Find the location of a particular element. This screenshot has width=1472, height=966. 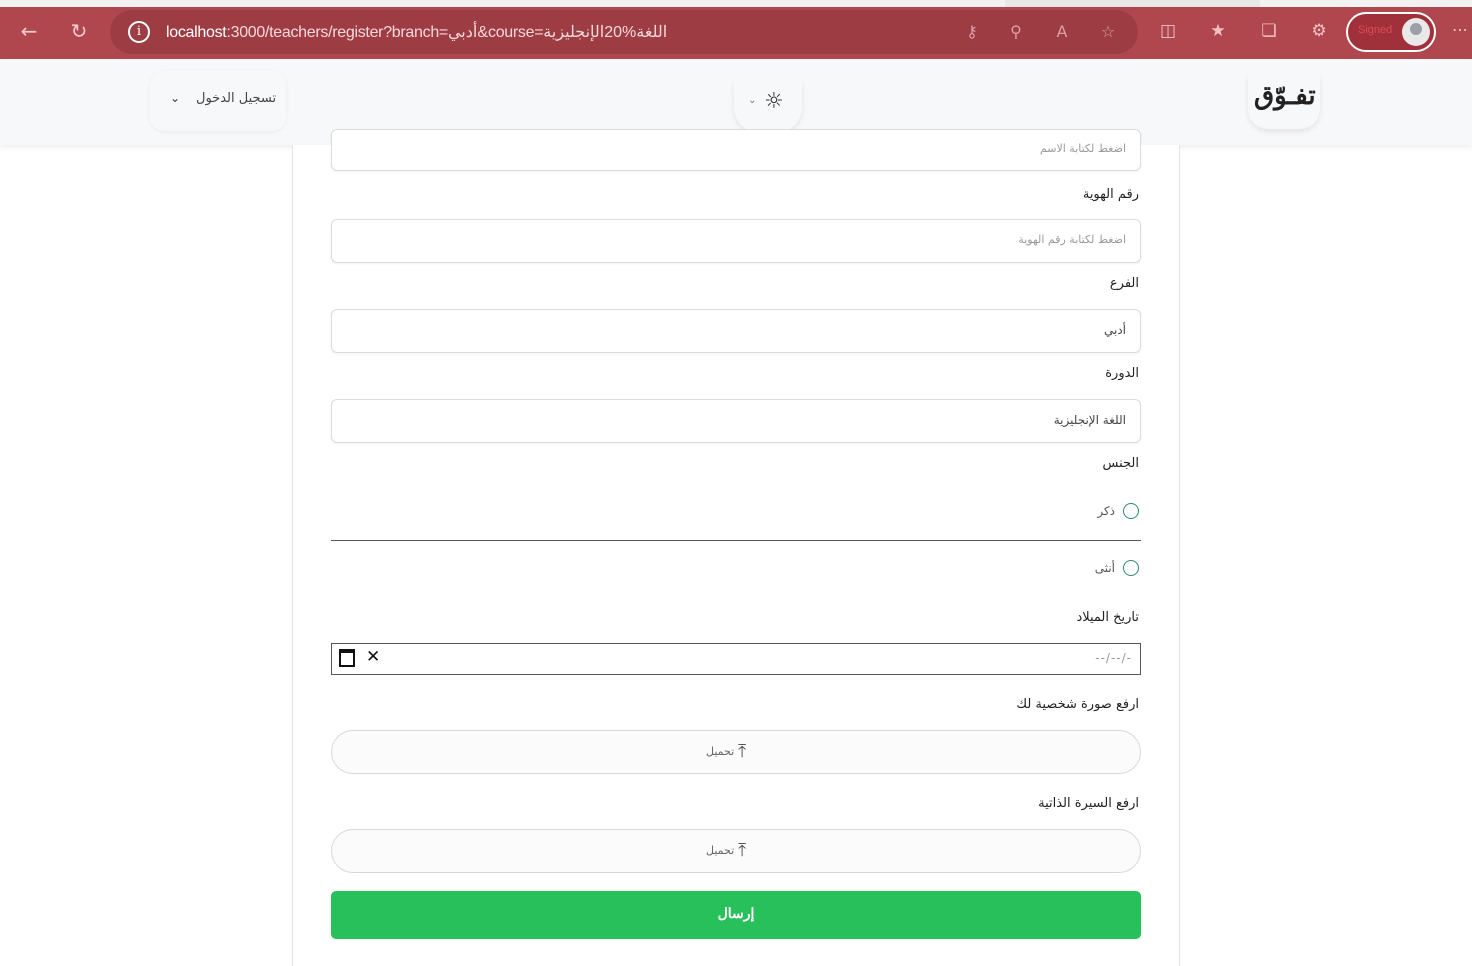

brand-name: تفـوّق is located at coordinates (1285, 96).